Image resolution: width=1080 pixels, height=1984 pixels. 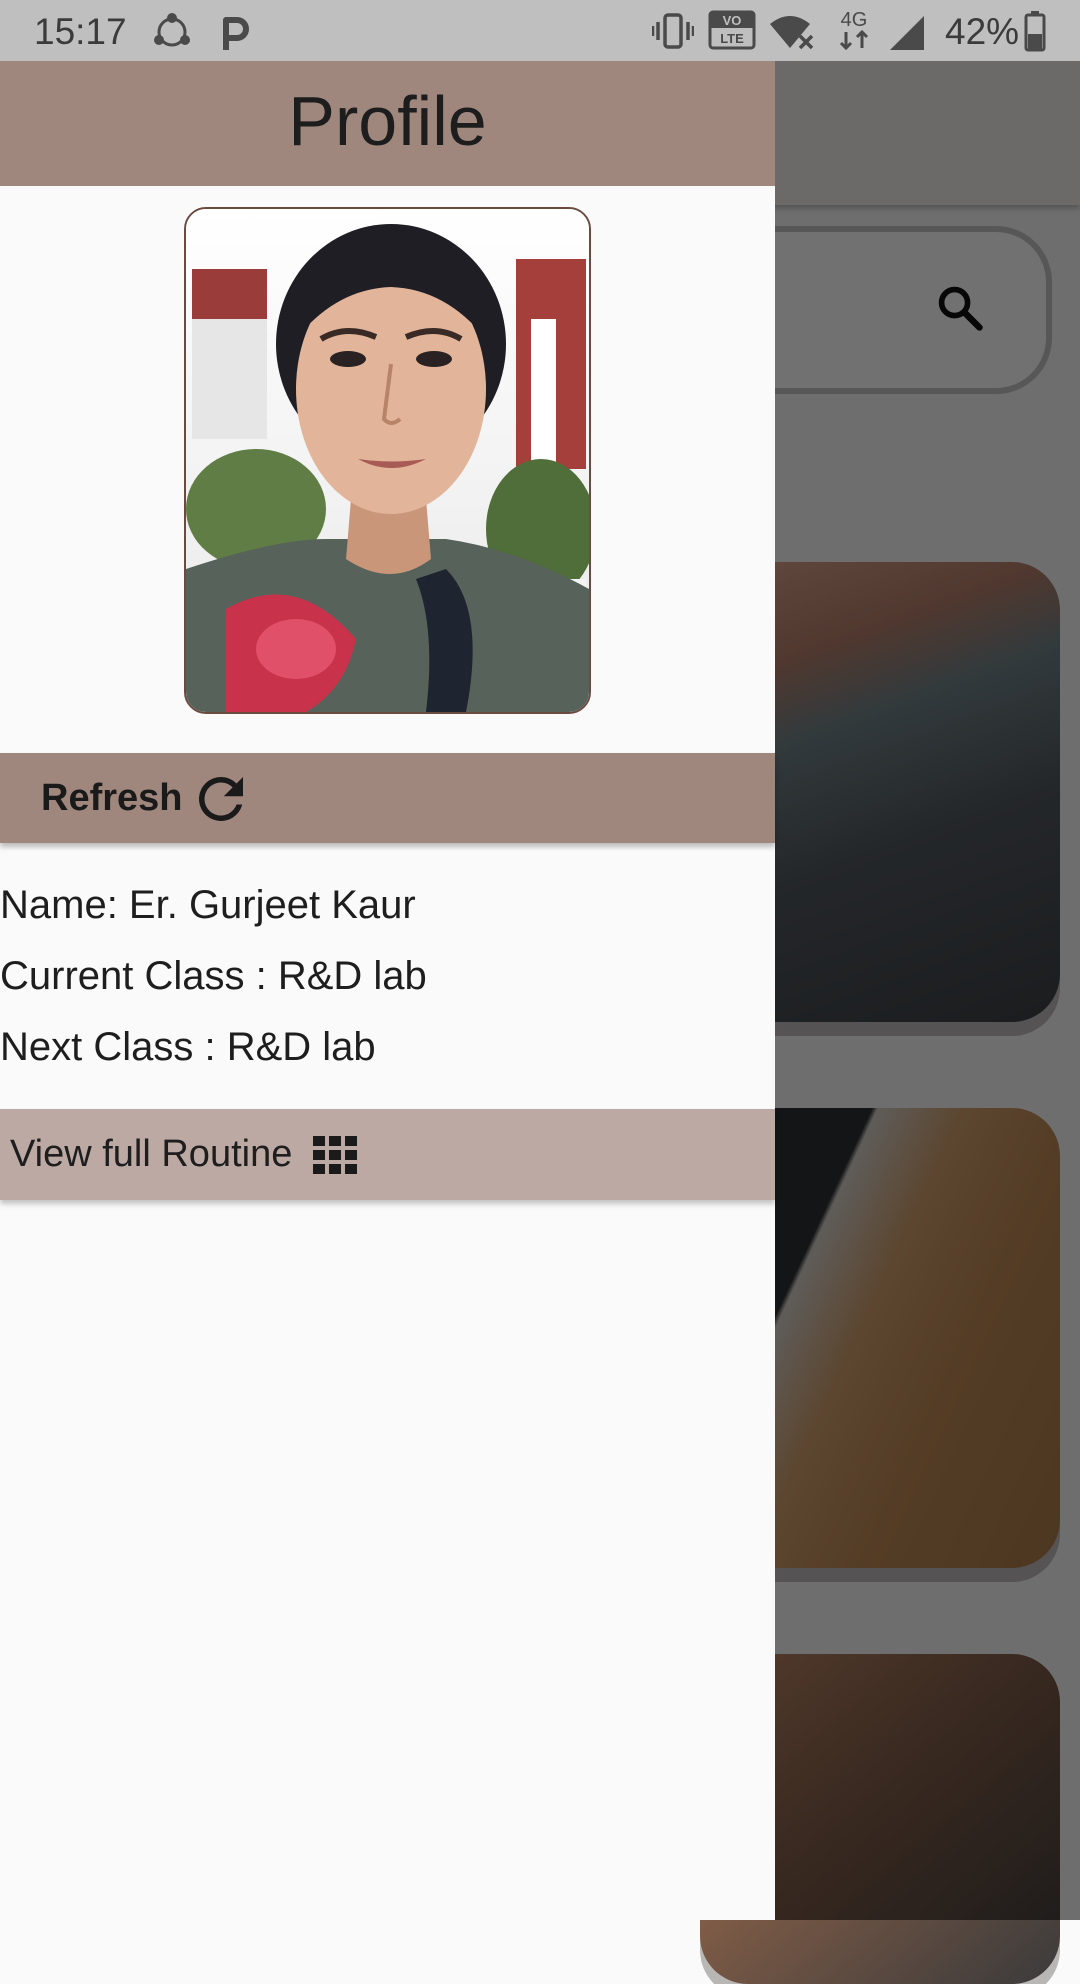 I want to click on routine-label: View full Routine, so click(x=151, y=1154).